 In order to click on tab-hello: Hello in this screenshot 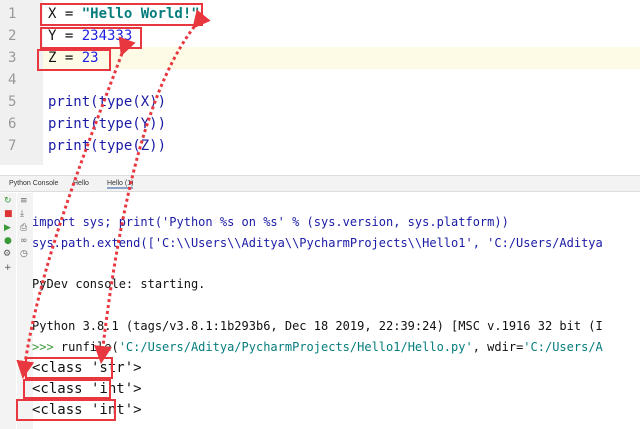, I will do `click(81, 183)`.